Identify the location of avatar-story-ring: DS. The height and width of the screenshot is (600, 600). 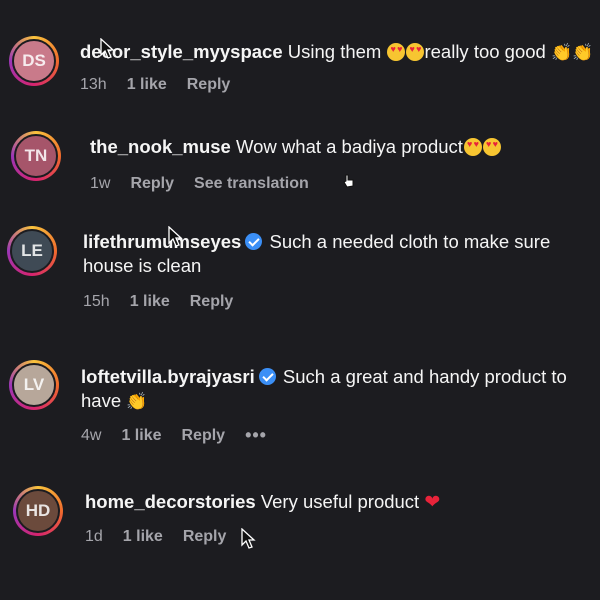
(34, 61).